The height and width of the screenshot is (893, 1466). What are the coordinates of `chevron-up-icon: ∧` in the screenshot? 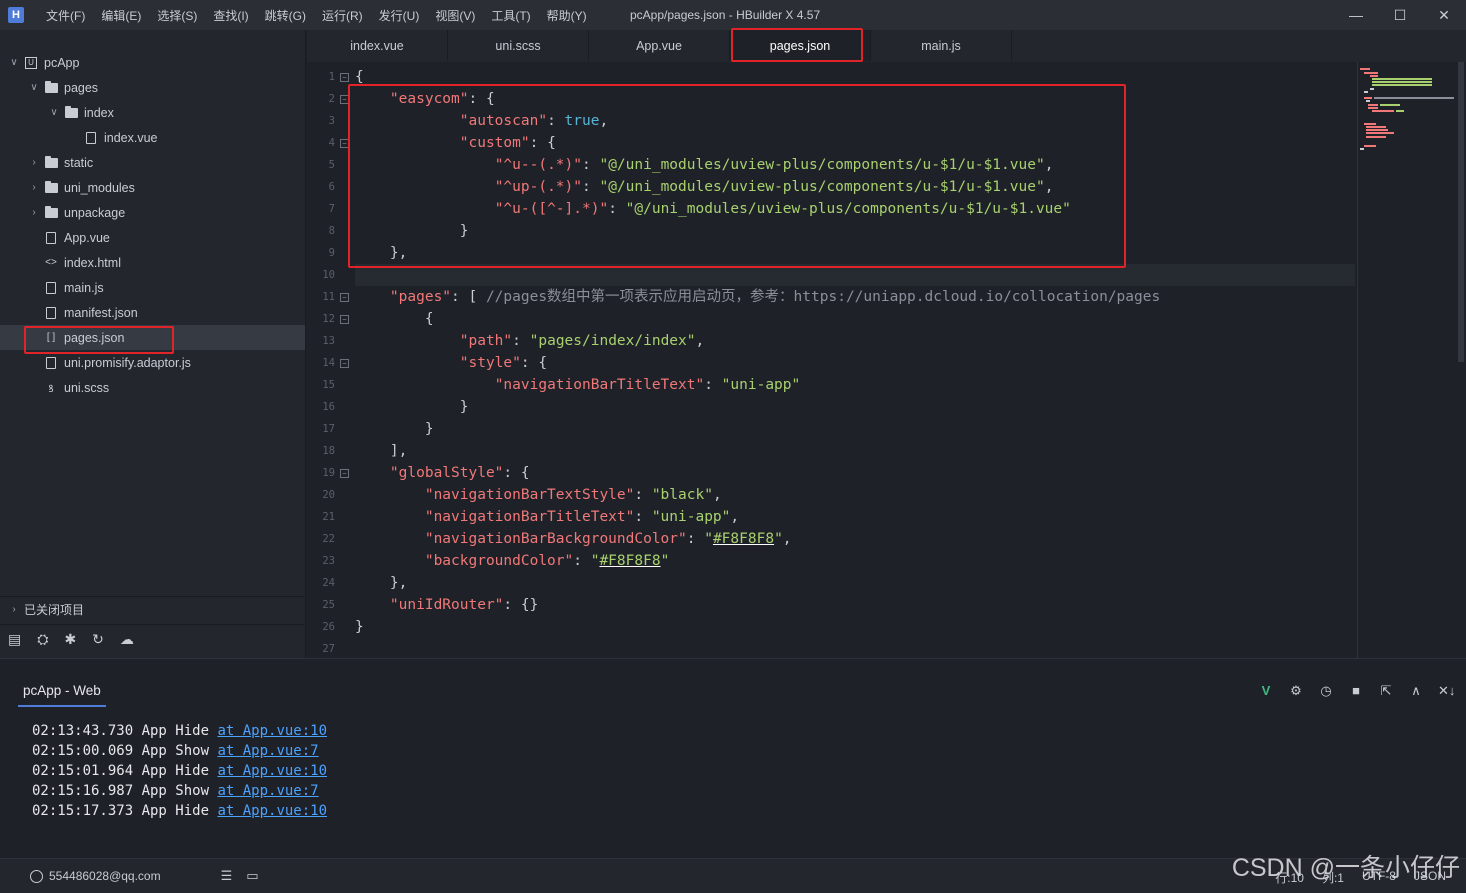 It's located at (1416, 691).